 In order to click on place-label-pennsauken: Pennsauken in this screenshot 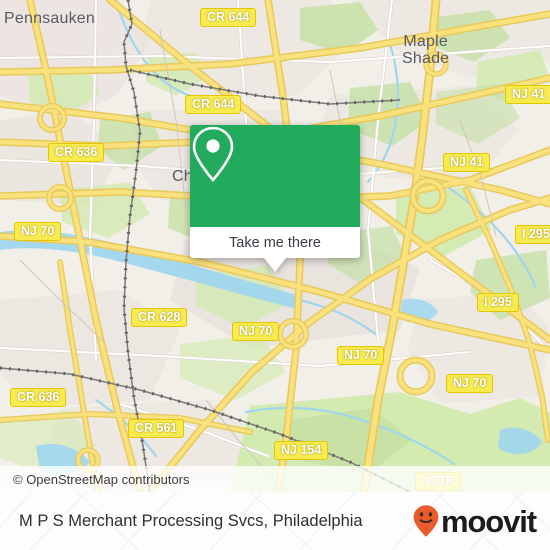, I will do `click(49, 18)`.